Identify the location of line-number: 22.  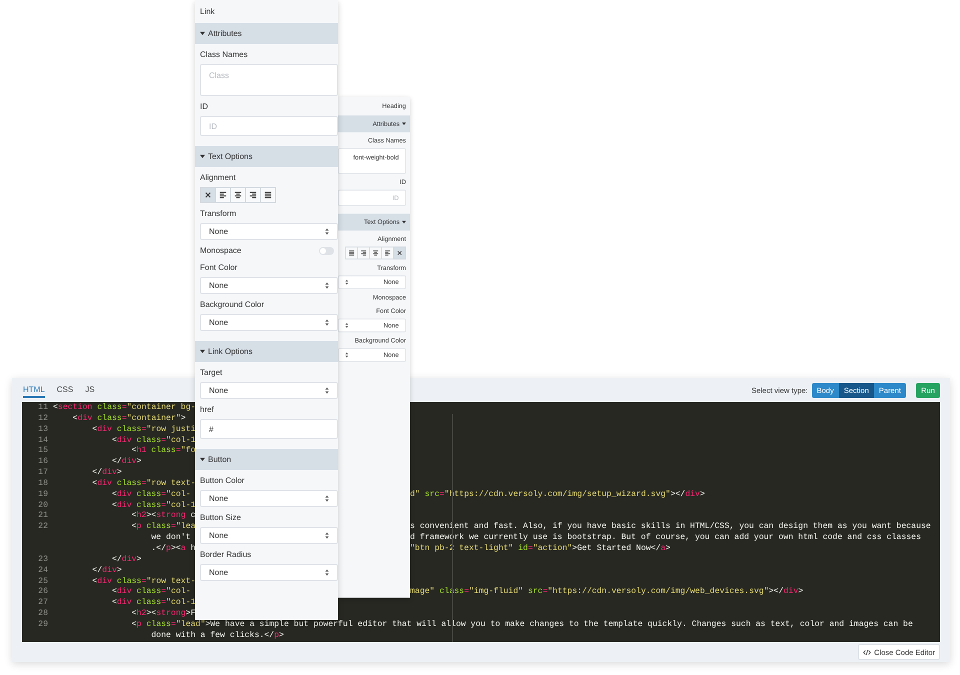
(43, 527).